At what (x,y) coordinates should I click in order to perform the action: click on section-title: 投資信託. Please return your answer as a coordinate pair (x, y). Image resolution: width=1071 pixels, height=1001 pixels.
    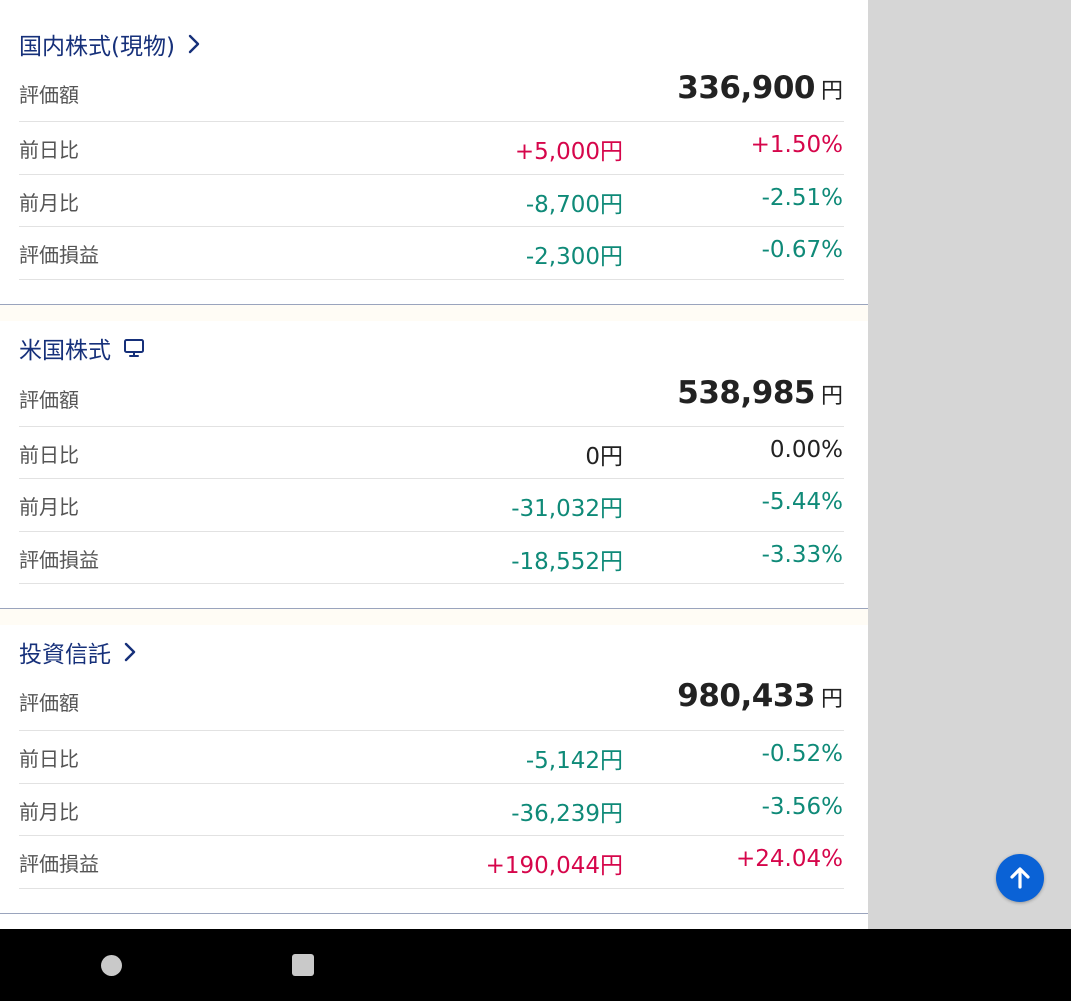
    Looking at the image, I should click on (65, 655).